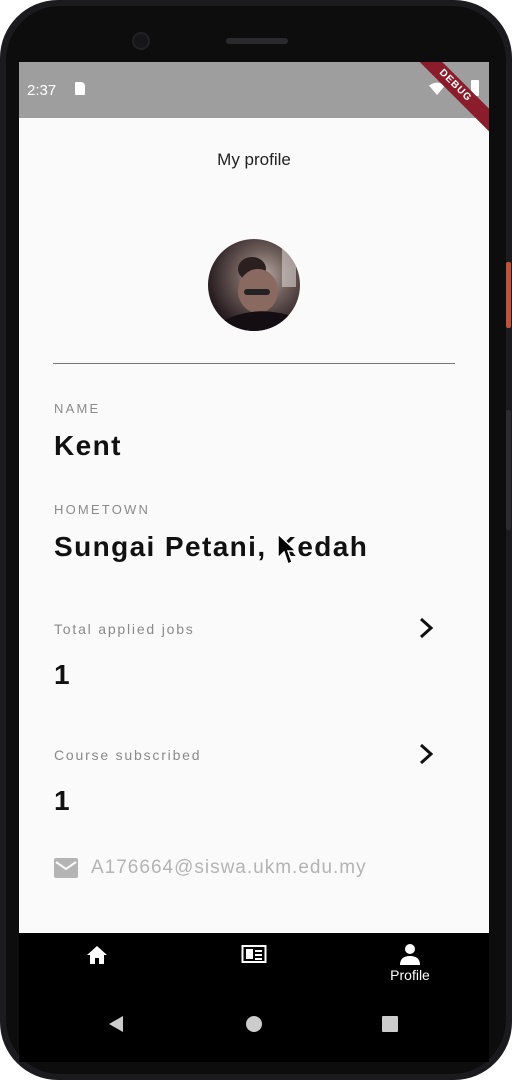  What do you see at coordinates (62, 800) in the screenshot?
I see `course-subscribed-count: 1` at bounding box center [62, 800].